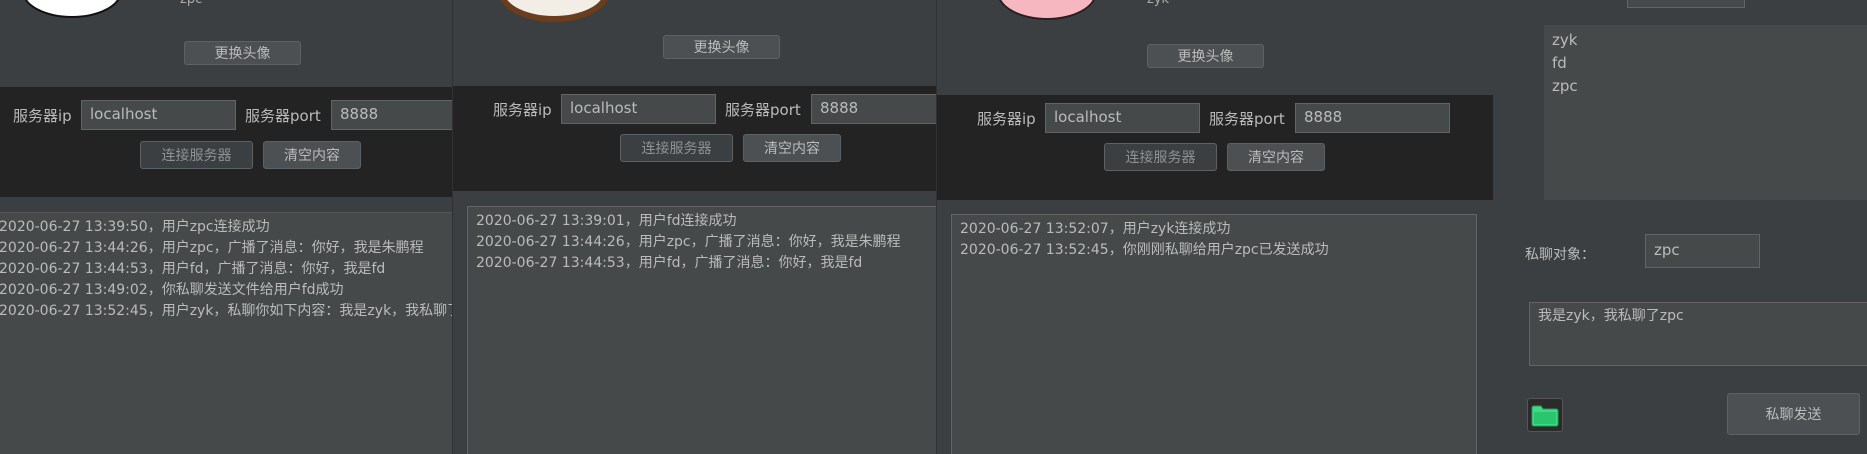 Image resolution: width=1867 pixels, height=454 pixels. I want to click on private-message-input: 我是zyk，我私聊了zpc, so click(1698, 334).